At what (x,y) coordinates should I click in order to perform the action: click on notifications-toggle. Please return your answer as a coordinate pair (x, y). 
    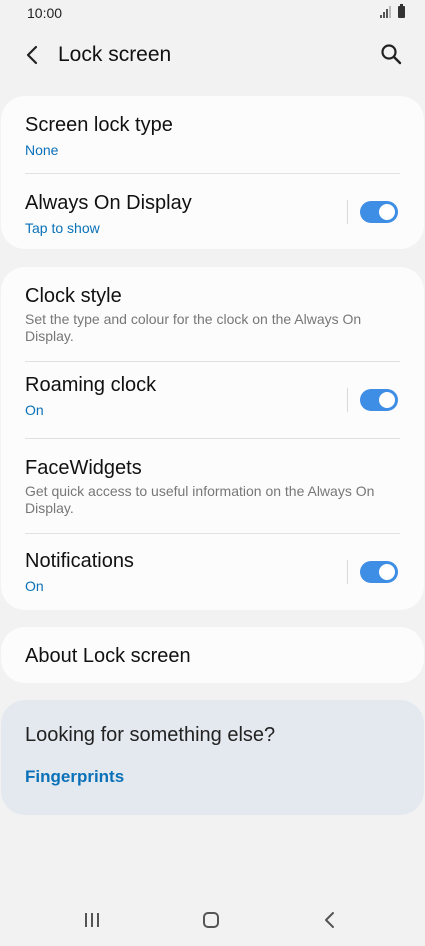
    Looking at the image, I should click on (379, 572).